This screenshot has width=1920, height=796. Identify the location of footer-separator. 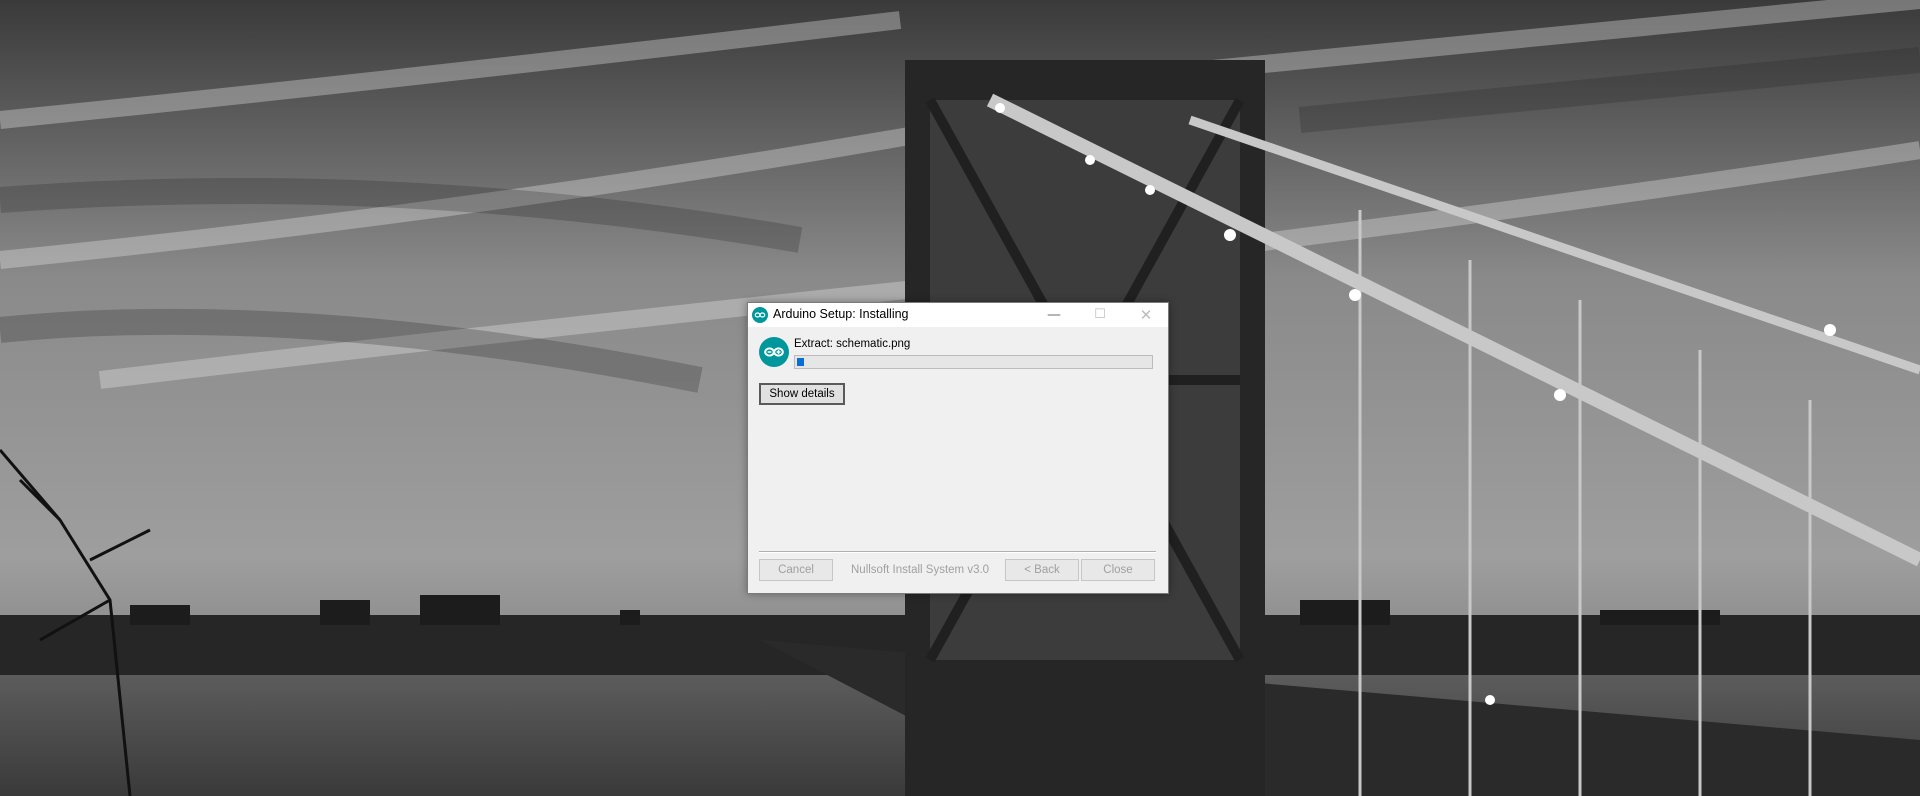
(957, 552).